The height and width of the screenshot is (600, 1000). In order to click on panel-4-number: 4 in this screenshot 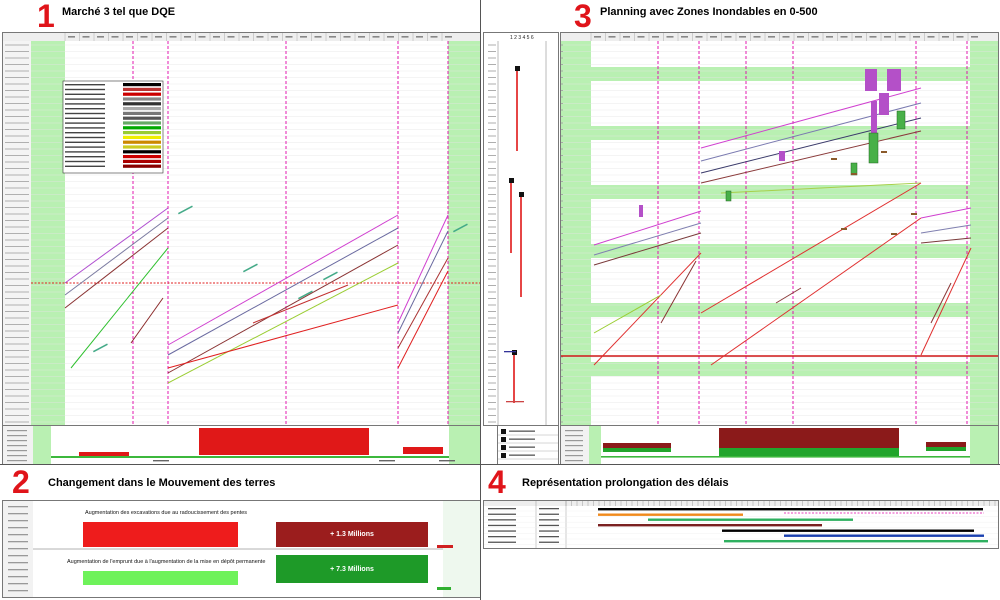, I will do `click(497, 482)`.